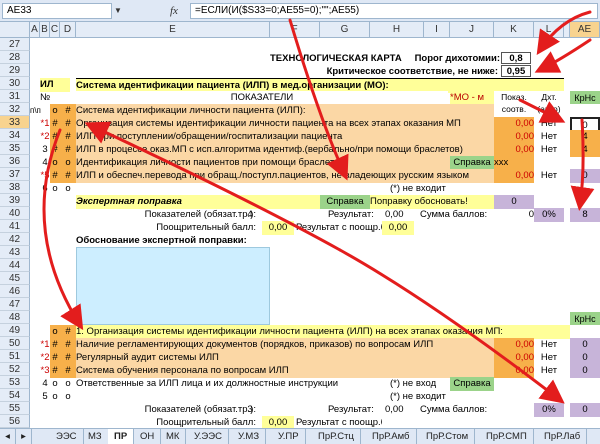 This screenshot has height=444, width=600. What do you see at coordinates (549, 215) in the screenshot?
I see `percent-40: 0%` at bounding box center [549, 215].